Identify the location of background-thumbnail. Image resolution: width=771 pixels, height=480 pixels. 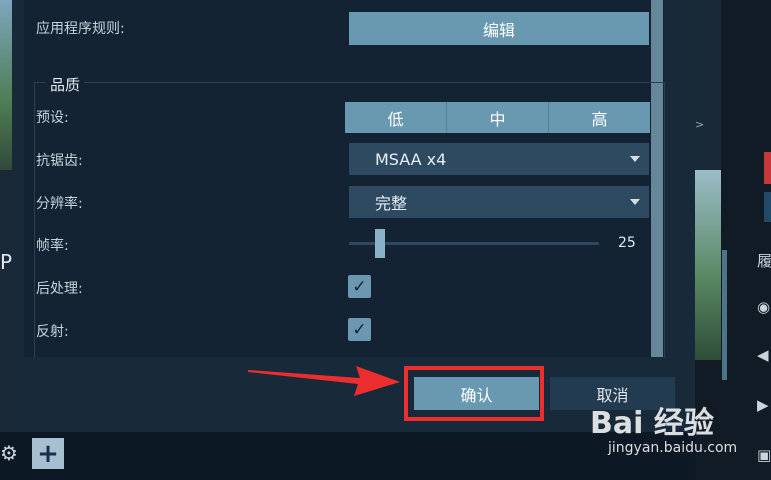
(6, 85).